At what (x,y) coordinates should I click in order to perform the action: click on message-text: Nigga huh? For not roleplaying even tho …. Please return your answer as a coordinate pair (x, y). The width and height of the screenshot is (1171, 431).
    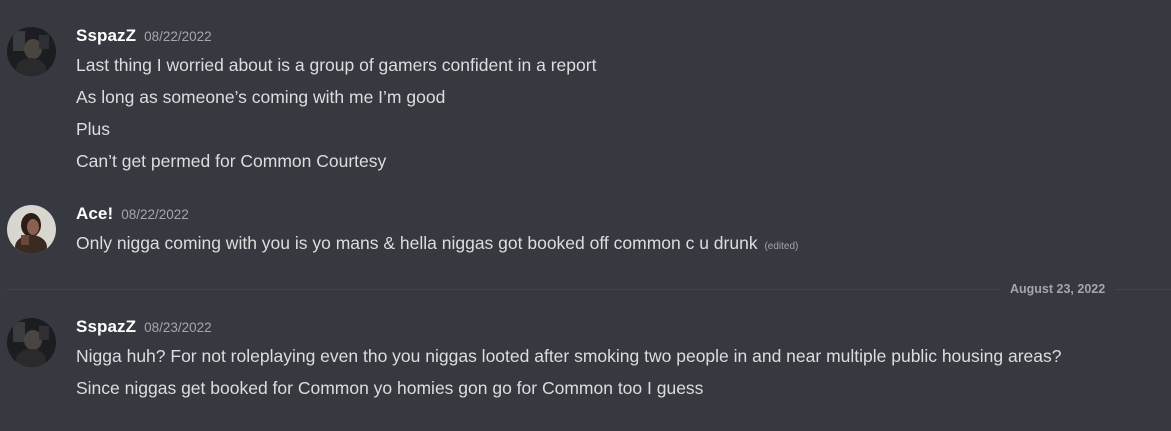
    Looking at the image, I should click on (569, 356).